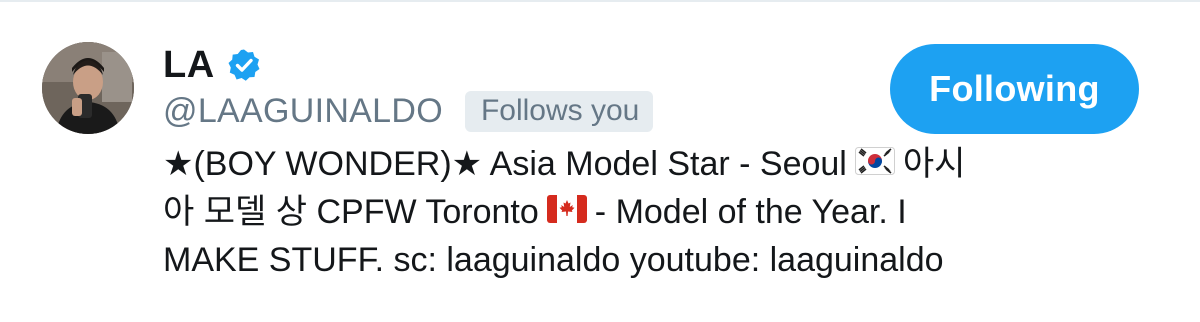 The image size is (1200, 322). Describe the element at coordinates (189, 65) in the screenshot. I see `display-name: LA` at that location.